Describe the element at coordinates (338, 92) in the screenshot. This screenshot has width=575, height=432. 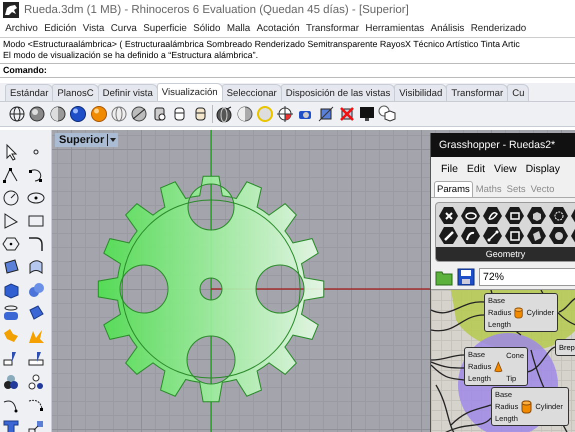
I see `toolbar-tab: Disposición de las vistas` at that location.